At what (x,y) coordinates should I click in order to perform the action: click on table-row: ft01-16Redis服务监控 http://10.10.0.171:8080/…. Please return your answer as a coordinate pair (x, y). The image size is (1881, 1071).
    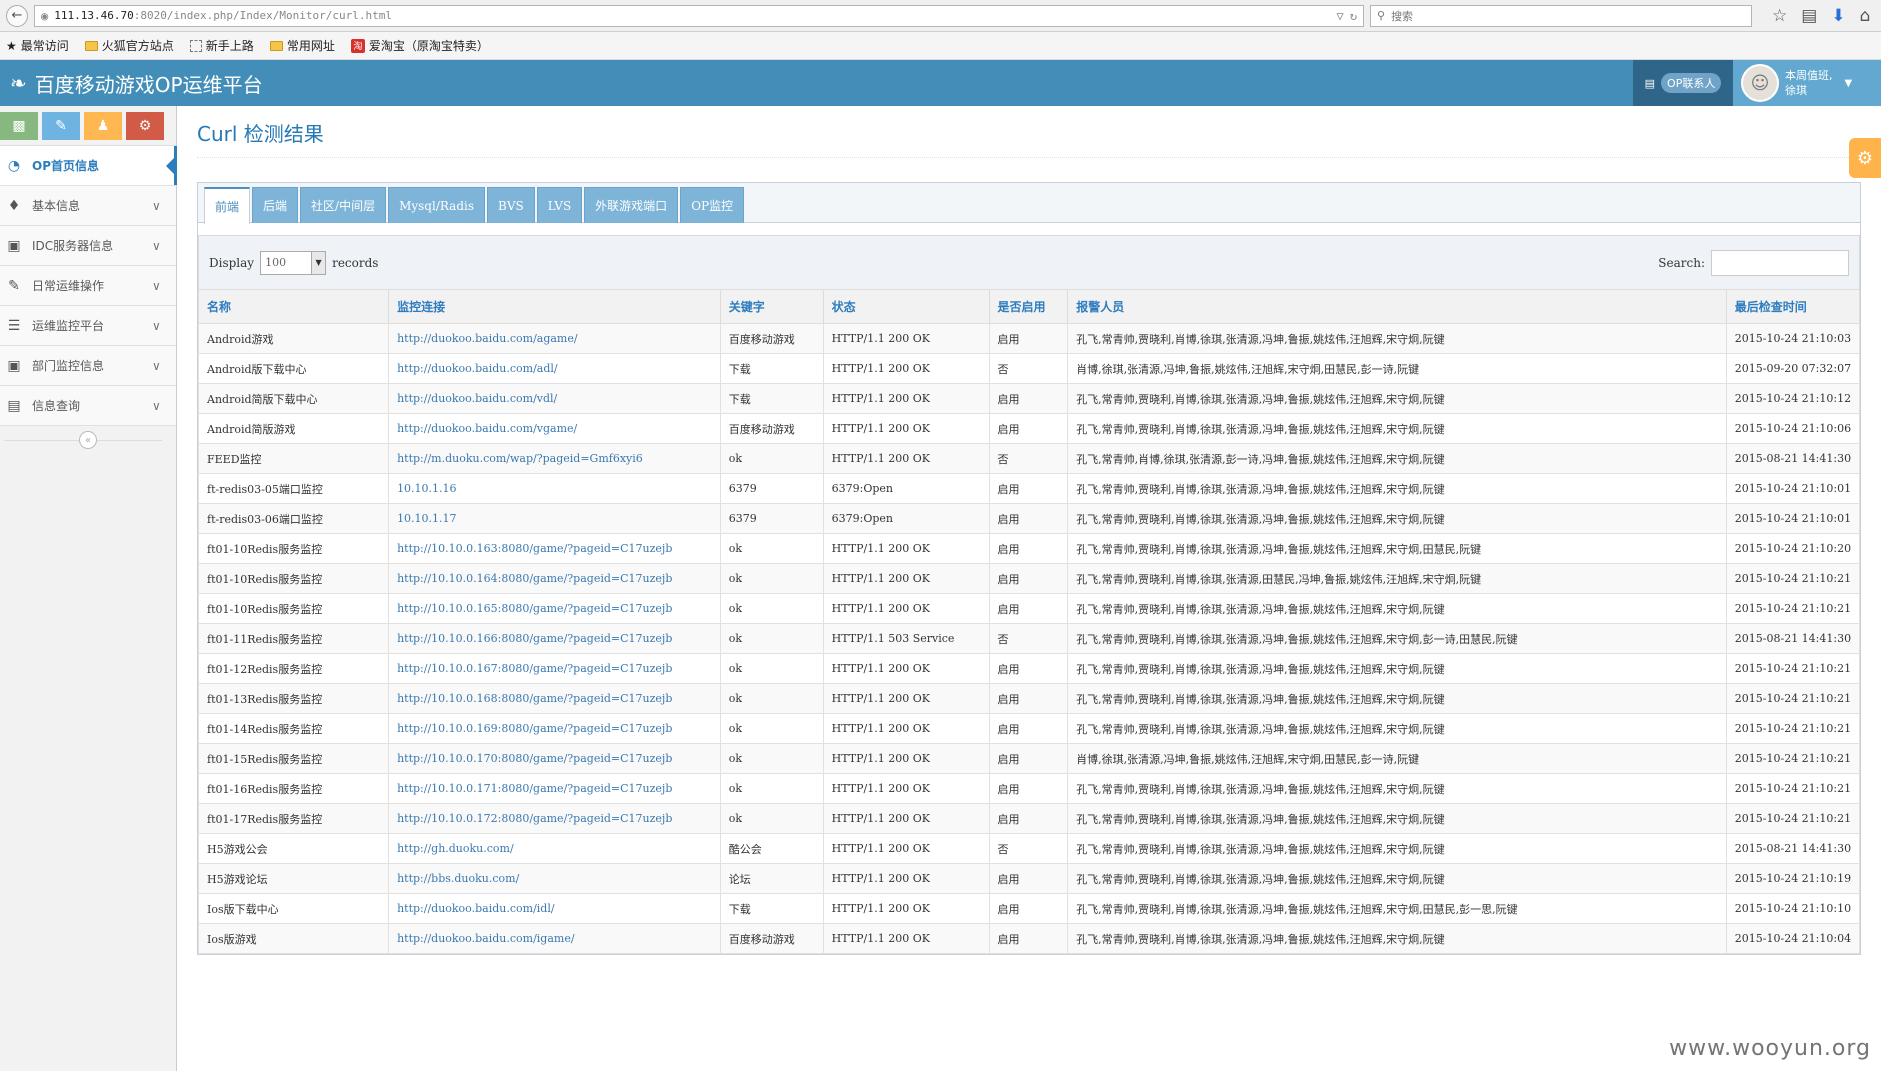
    Looking at the image, I should click on (1029, 788).